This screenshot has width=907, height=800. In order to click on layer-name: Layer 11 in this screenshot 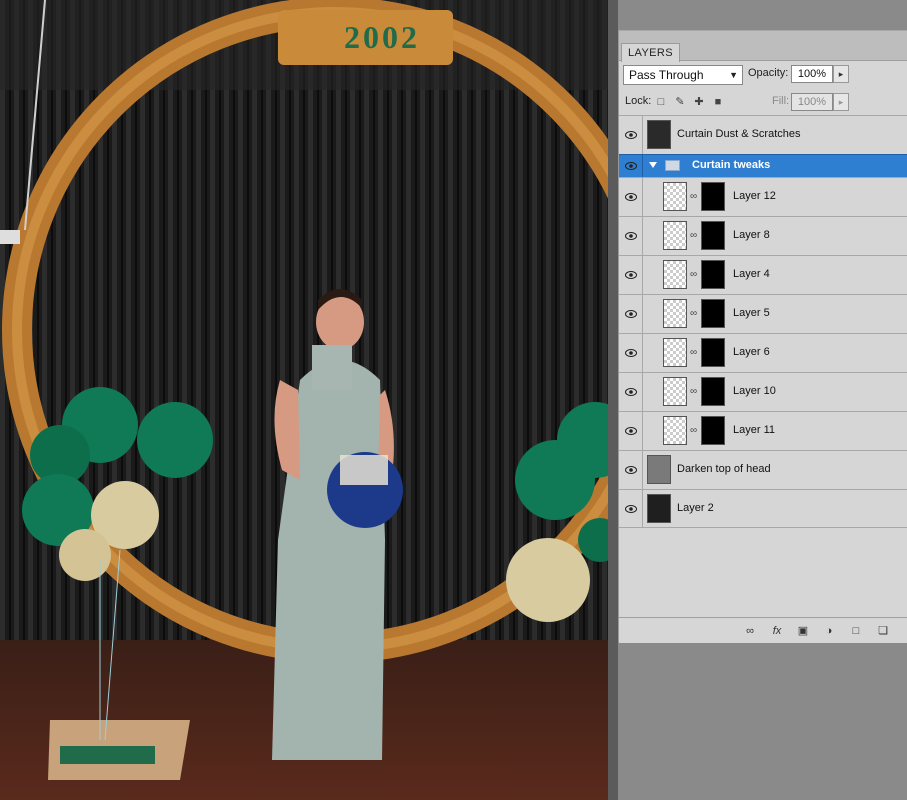, I will do `click(754, 430)`.